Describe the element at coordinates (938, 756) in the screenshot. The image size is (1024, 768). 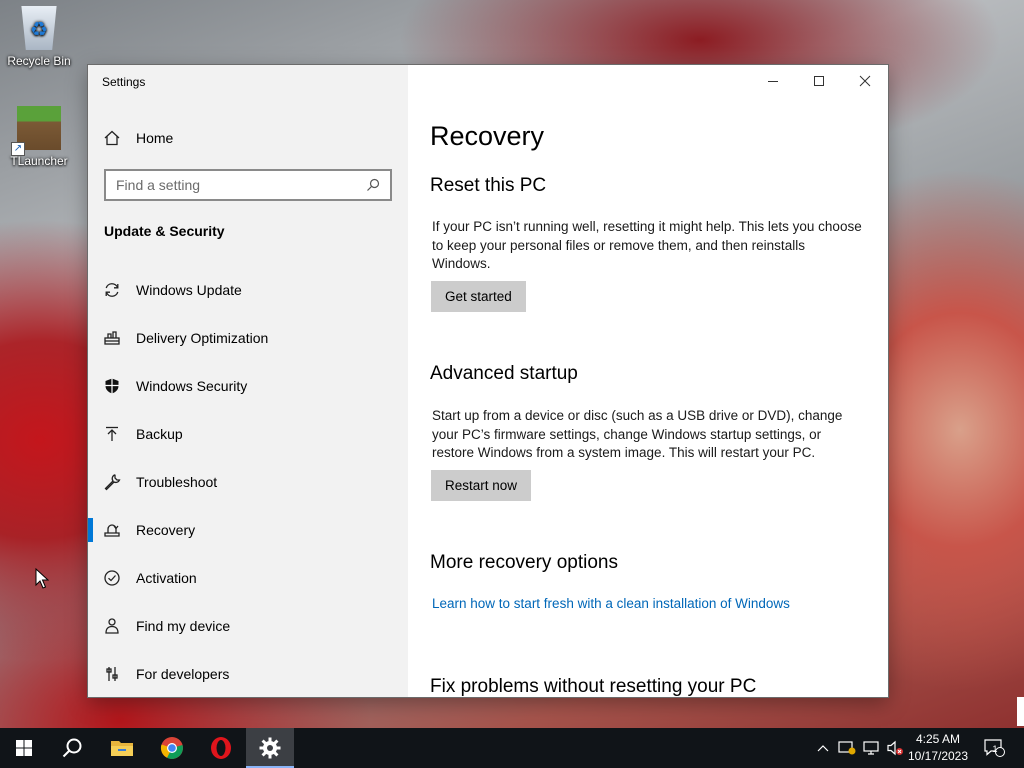
I see `clock-date: 10/17/2023` at that location.